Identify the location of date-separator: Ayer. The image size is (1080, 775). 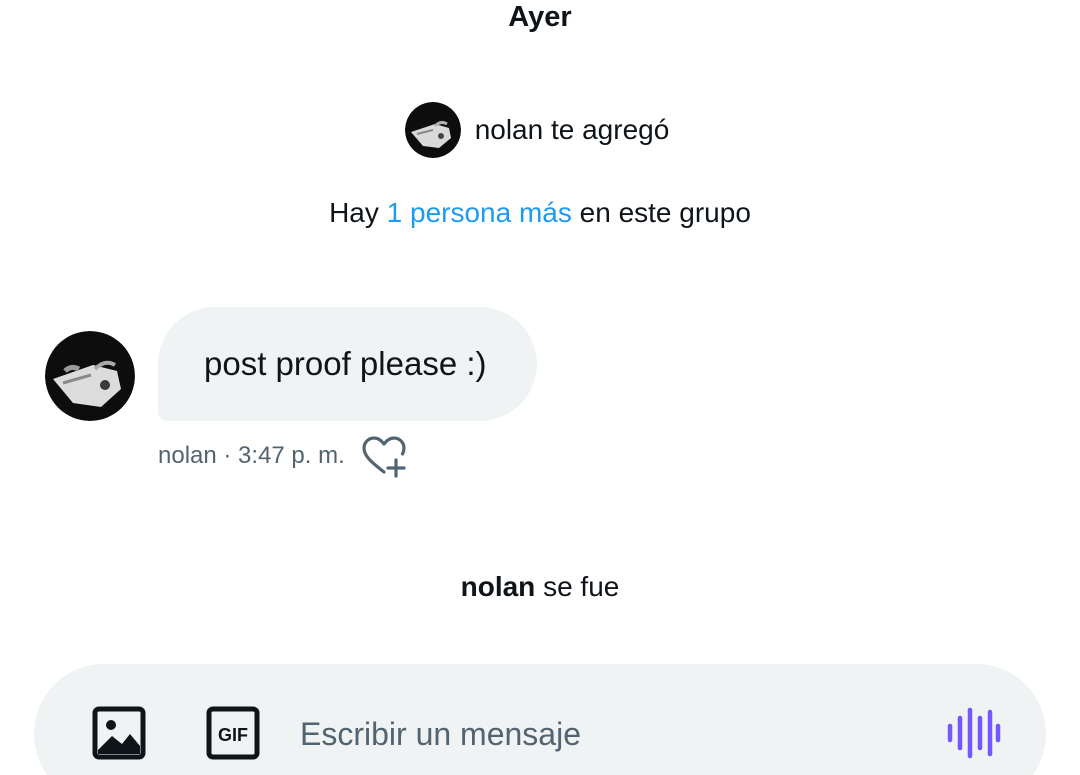
(540, 17).